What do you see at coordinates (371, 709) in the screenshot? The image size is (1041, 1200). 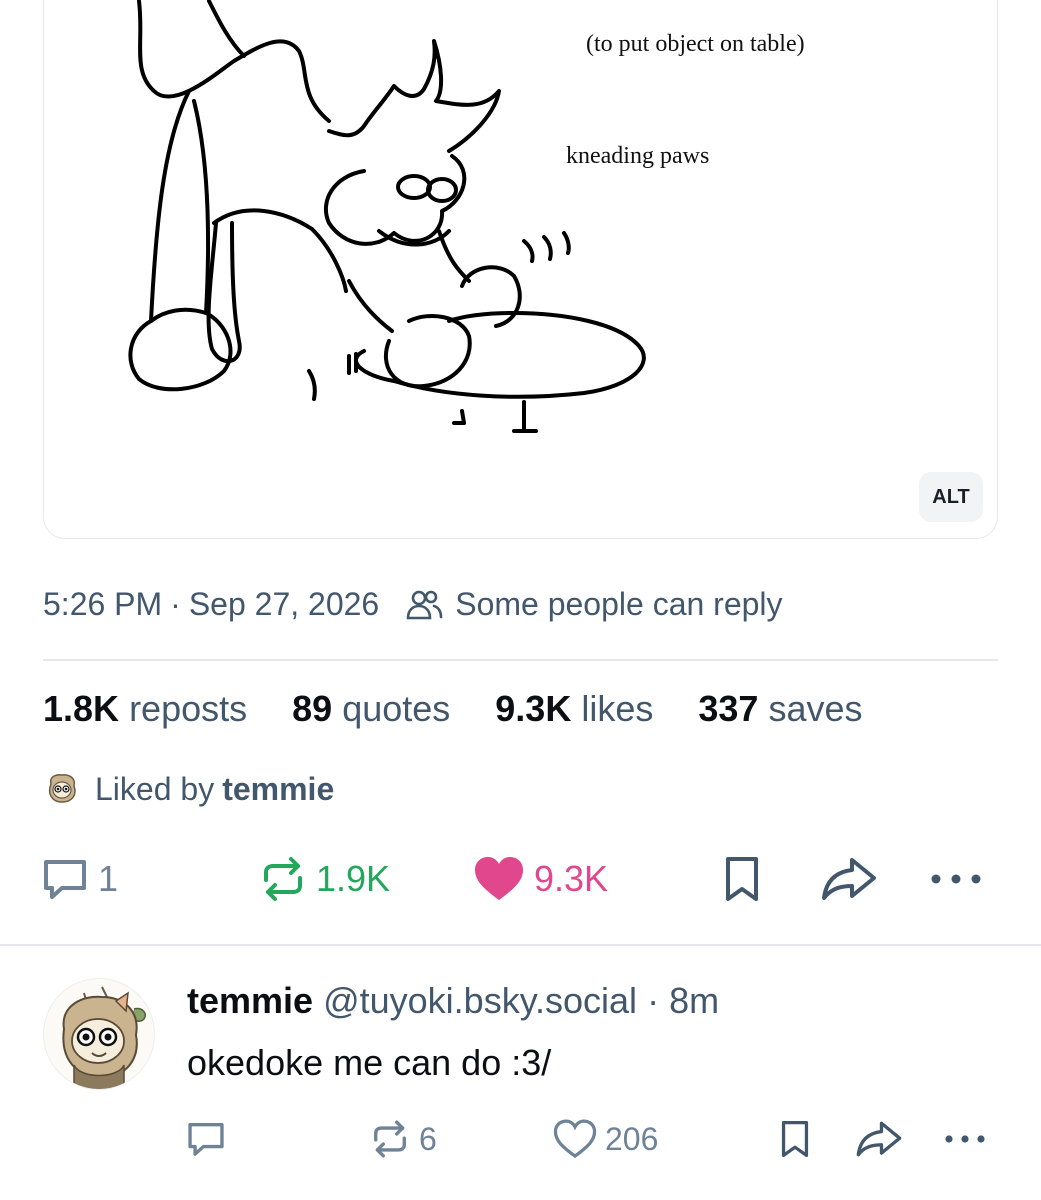 I see `quotes-stat: 89 quotes` at bounding box center [371, 709].